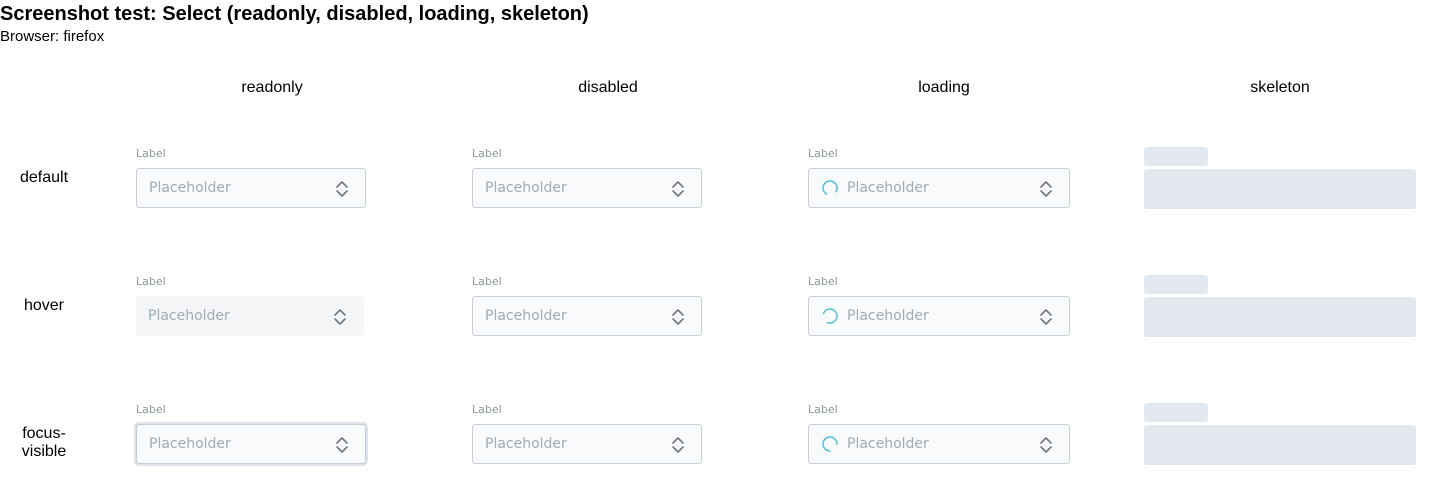 This screenshot has height=482, width=1433. Describe the element at coordinates (272, 87) in the screenshot. I see `column-header-readonly: readonly` at that location.